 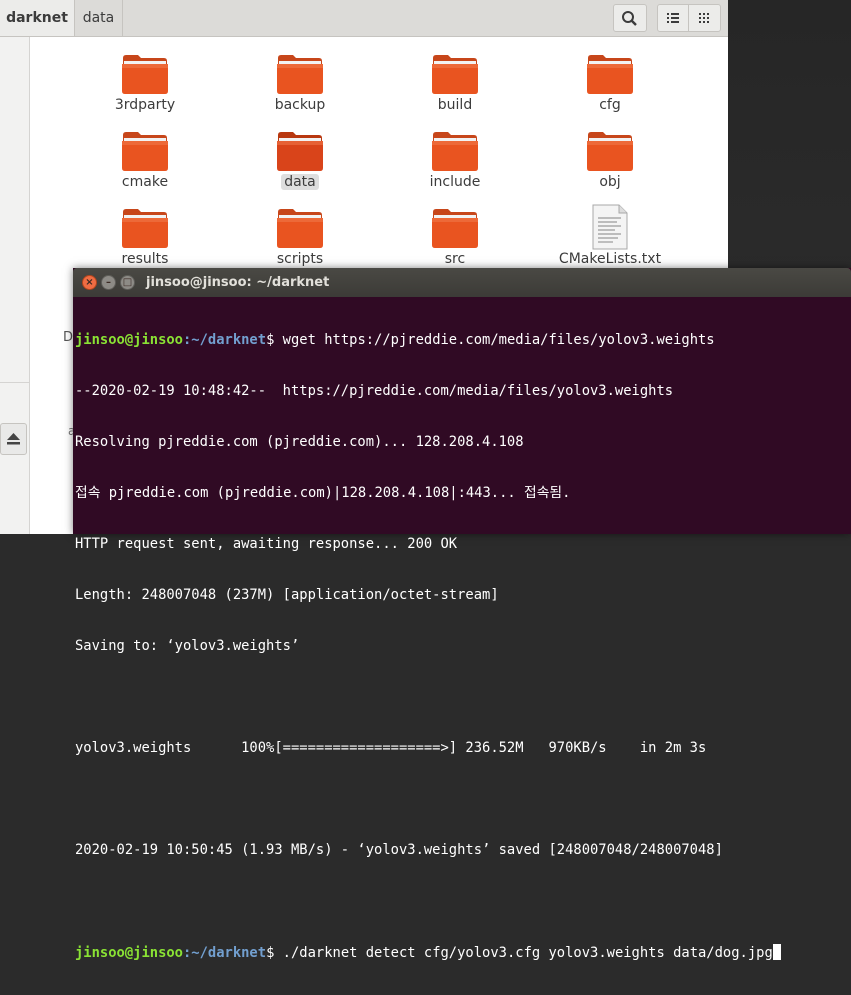 I want to click on maximize-button: □, so click(x=127, y=282).